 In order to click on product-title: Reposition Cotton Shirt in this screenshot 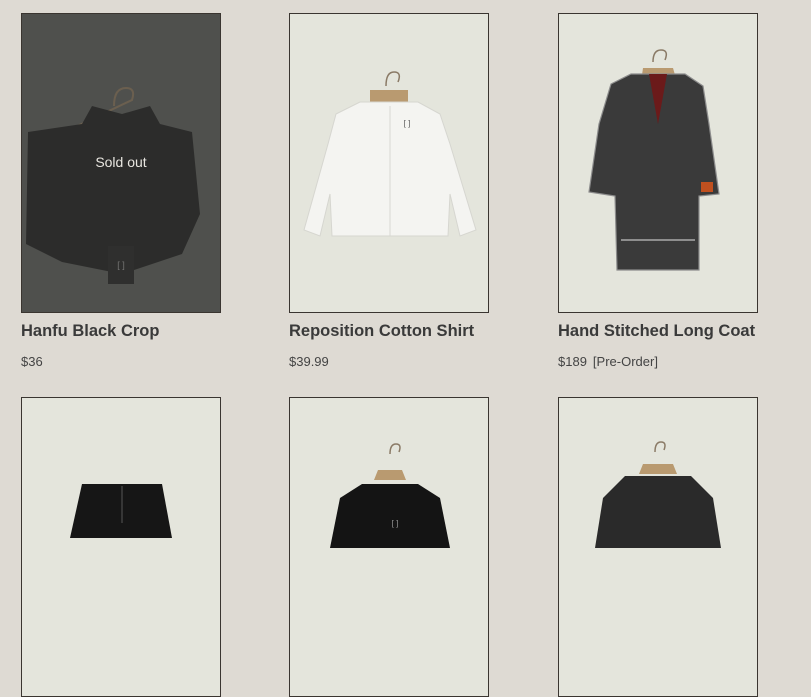, I will do `click(381, 331)`.